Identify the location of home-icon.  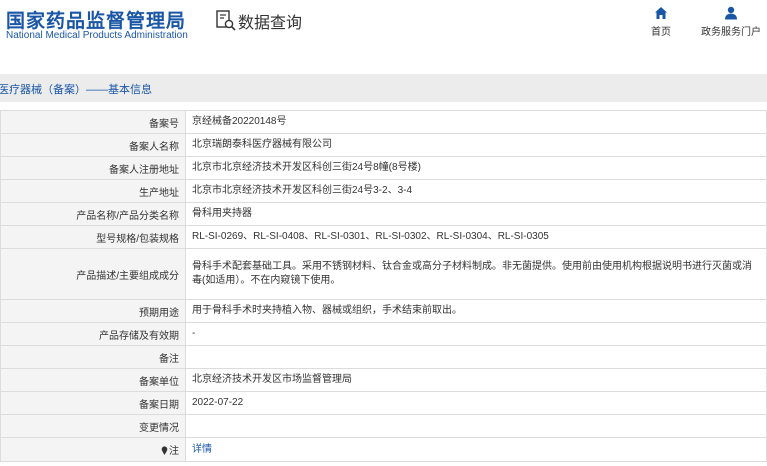
(661, 13).